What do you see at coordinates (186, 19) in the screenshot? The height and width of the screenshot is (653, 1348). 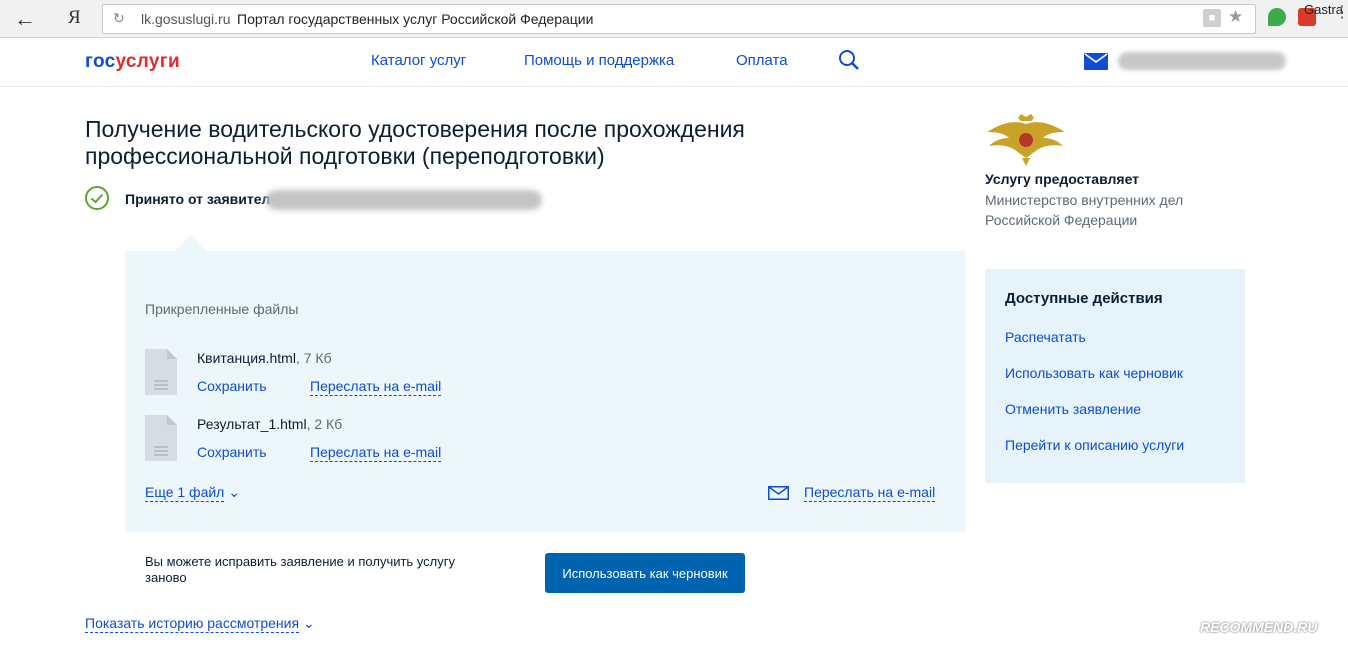 I see `url-host: lk.gosuslugi.ru` at bounding box center [186, 19].